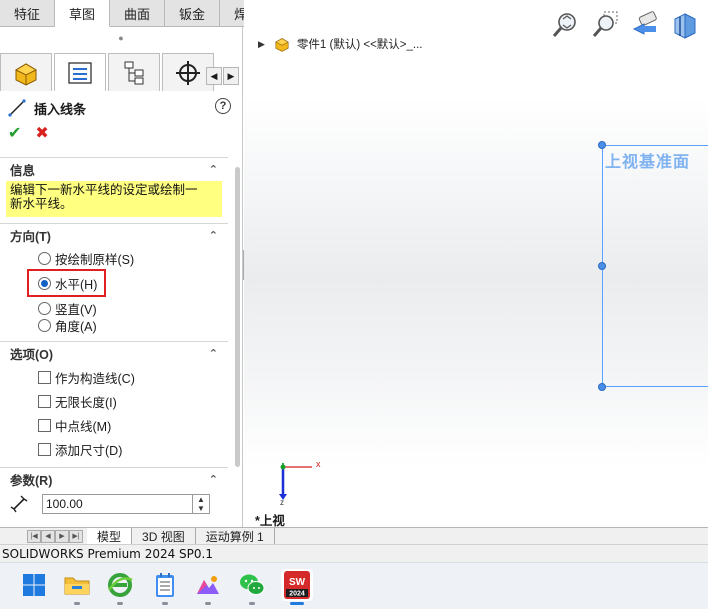 This screenshot has height=609, width=708. Describe the element at coordinates (14, 133) in the screenshot. I see `ok-check-icon: ✔` at that location.